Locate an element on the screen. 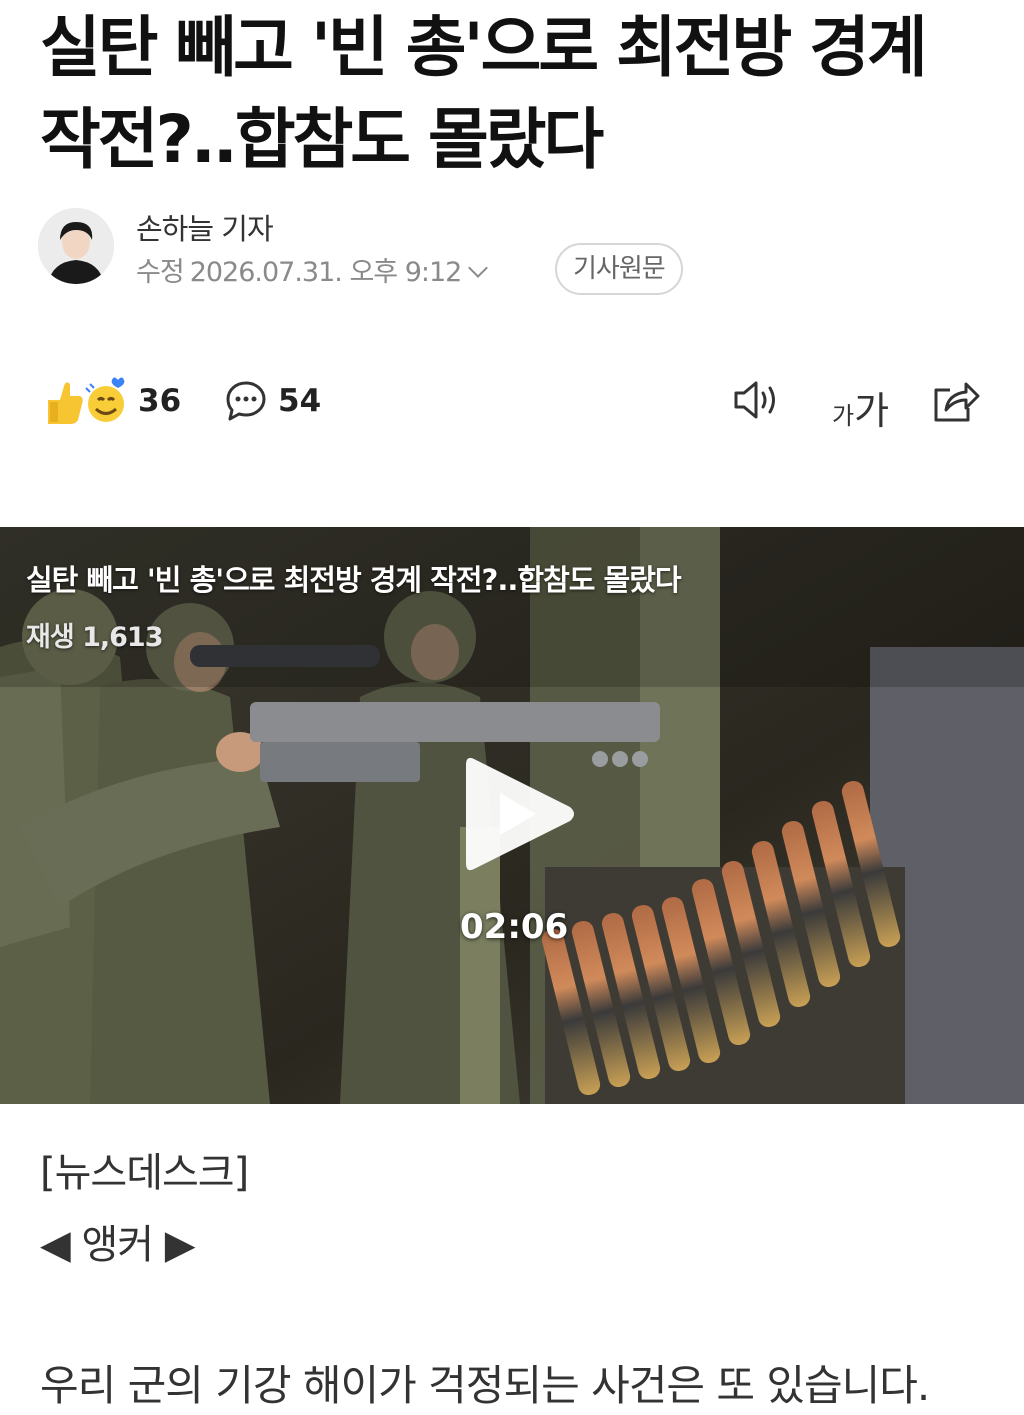 The height and width of the screenshot is (1415, 1024). share-button is located at coordinates (955, 403).